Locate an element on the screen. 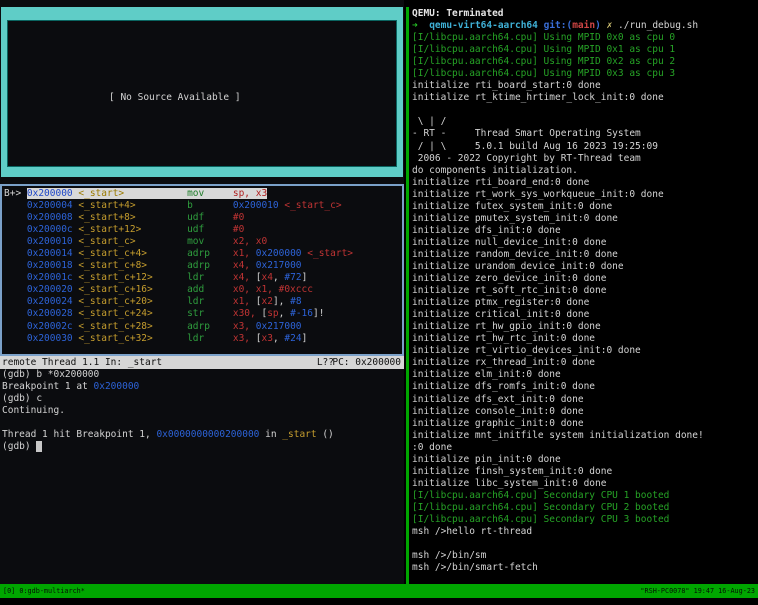 This screenshot has width=758, height=605. asm-row: 0x200024 <_start_c+20> ldr x1, [x2], #8 is located at coordinates (164, 302).